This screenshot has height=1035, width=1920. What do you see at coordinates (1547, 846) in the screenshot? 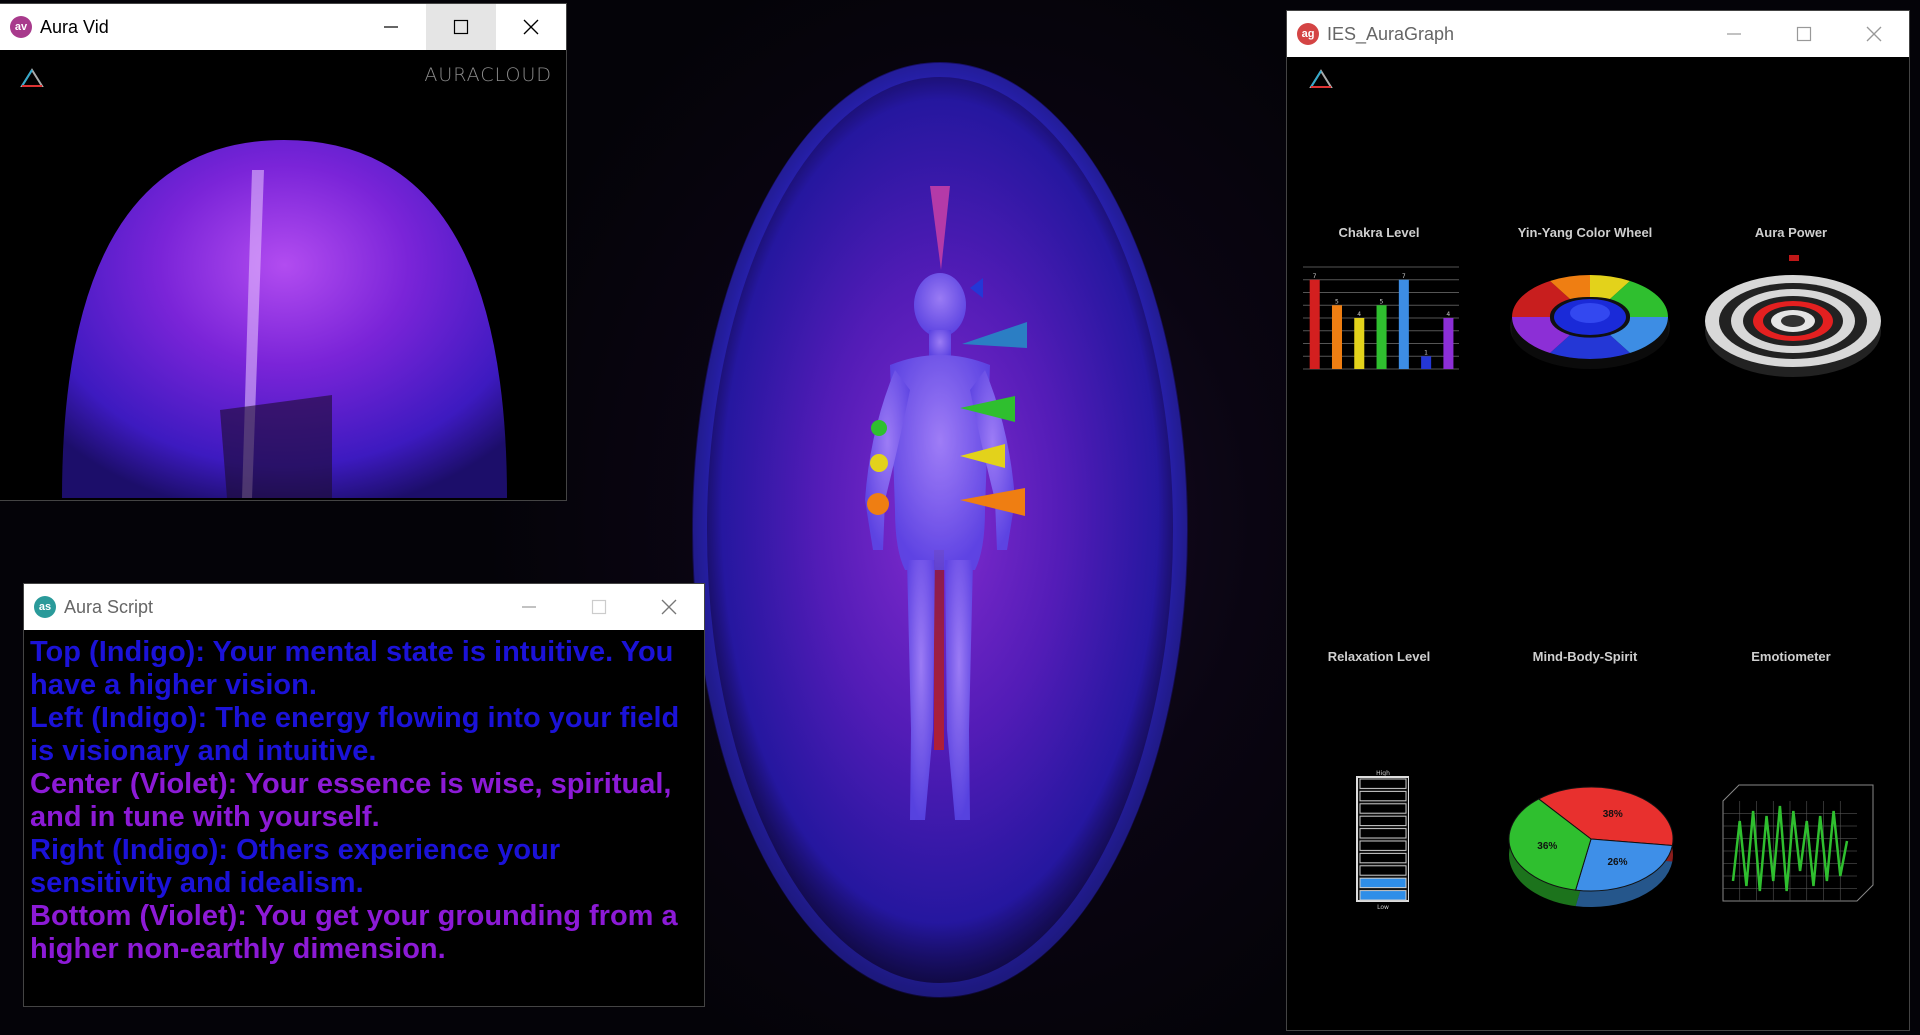
I see `pie-slice-label: 36%` at bounding box center [1547, 846].